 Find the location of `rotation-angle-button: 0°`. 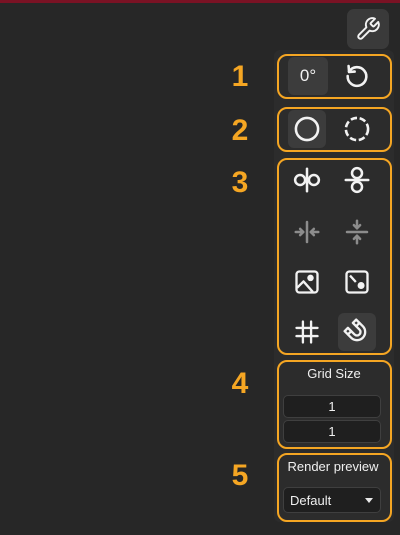

rotation-angle-button: 0° is located at coordinates (308, 76).